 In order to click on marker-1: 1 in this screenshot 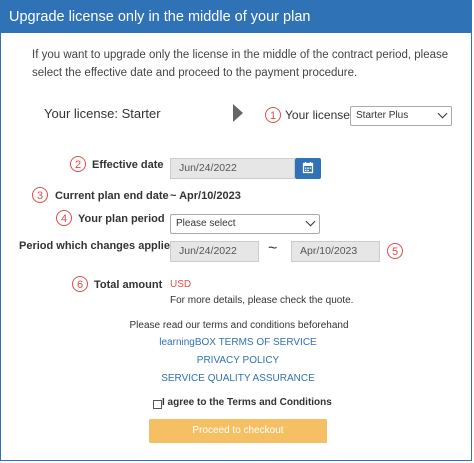, I will do `click(273, 115)`.